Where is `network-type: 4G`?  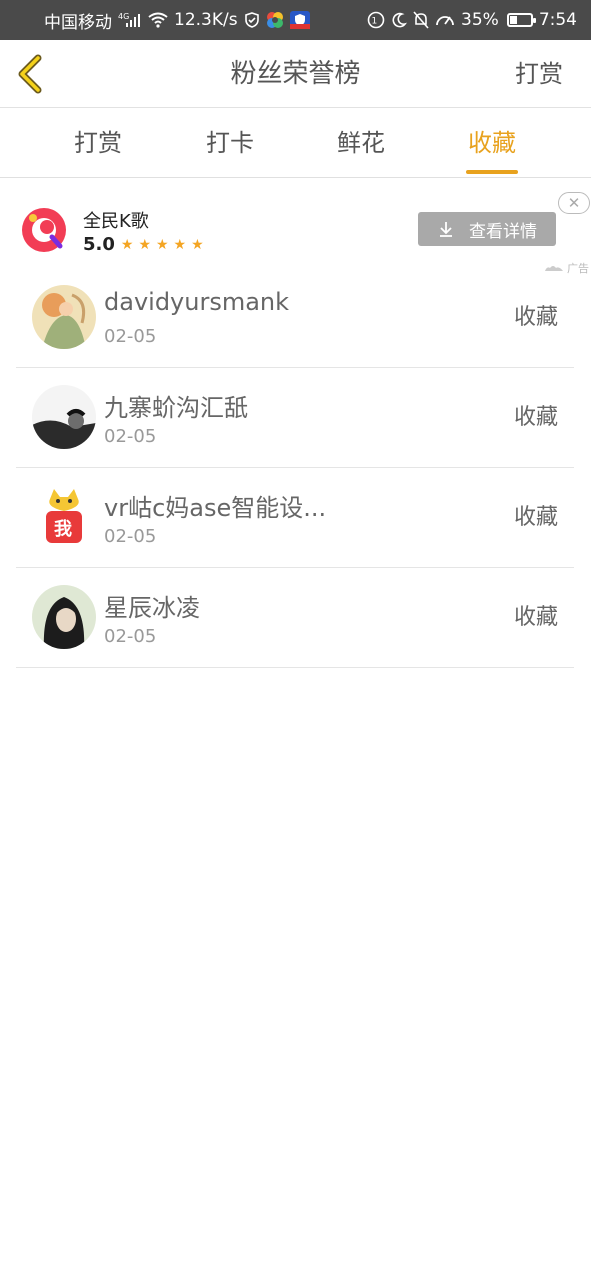 network-type: 4G is located at coordinates (123, 16).